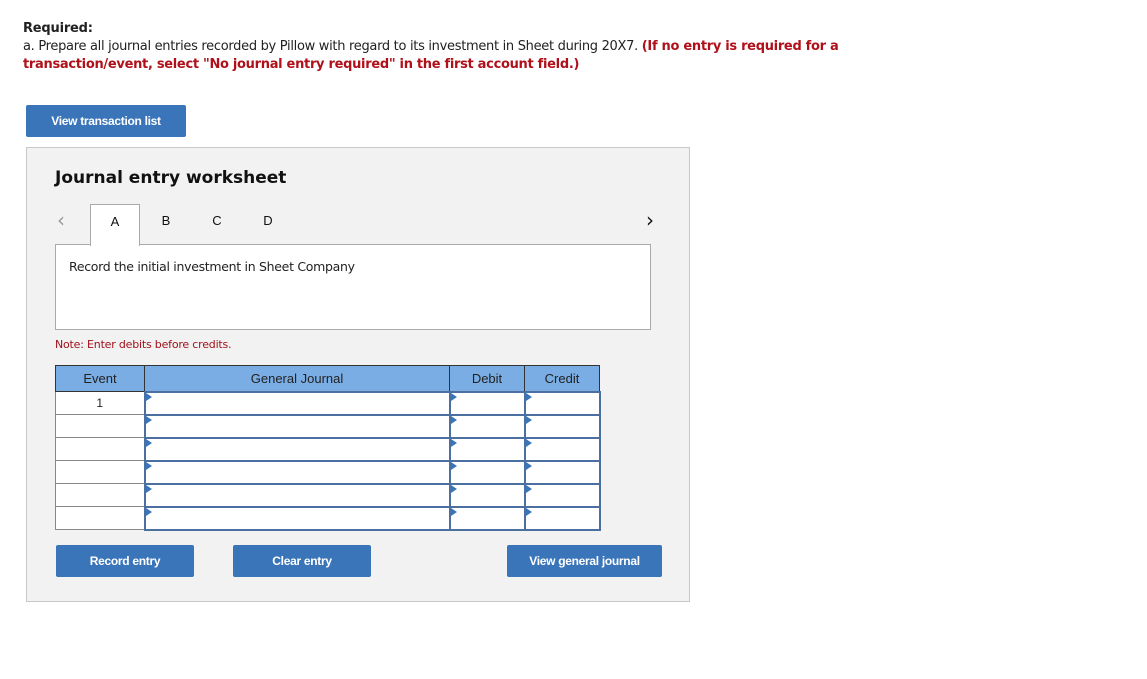 The image size is (1147, 679). I want to click on event-cell: 1, so click(100, 403).